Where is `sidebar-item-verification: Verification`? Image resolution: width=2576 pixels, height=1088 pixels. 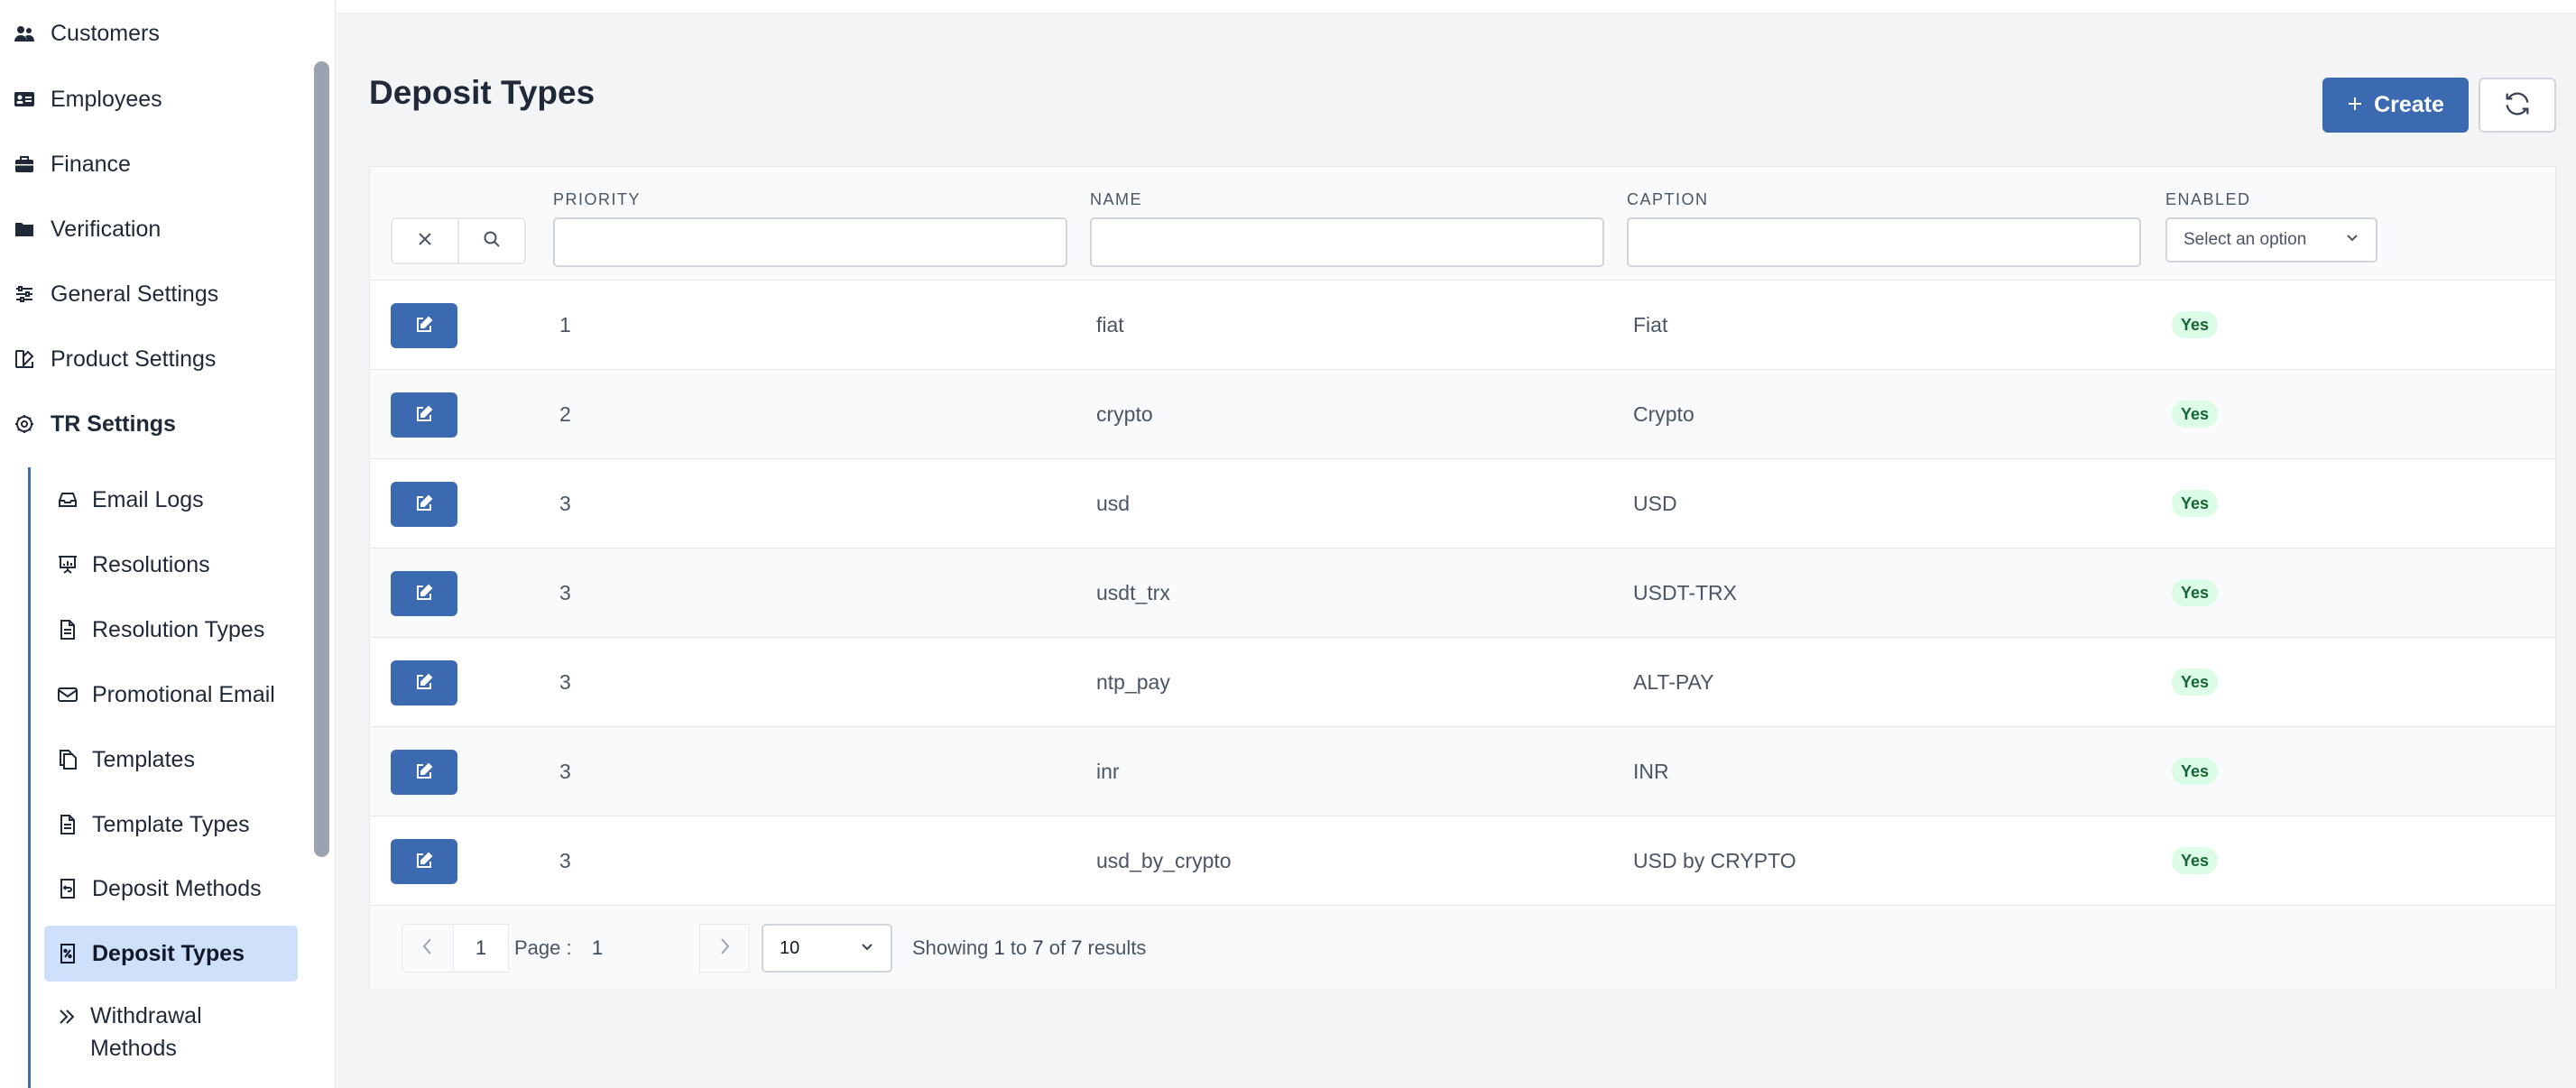 sidebar-item-verification: Verification is located at coordinates (87, 229).